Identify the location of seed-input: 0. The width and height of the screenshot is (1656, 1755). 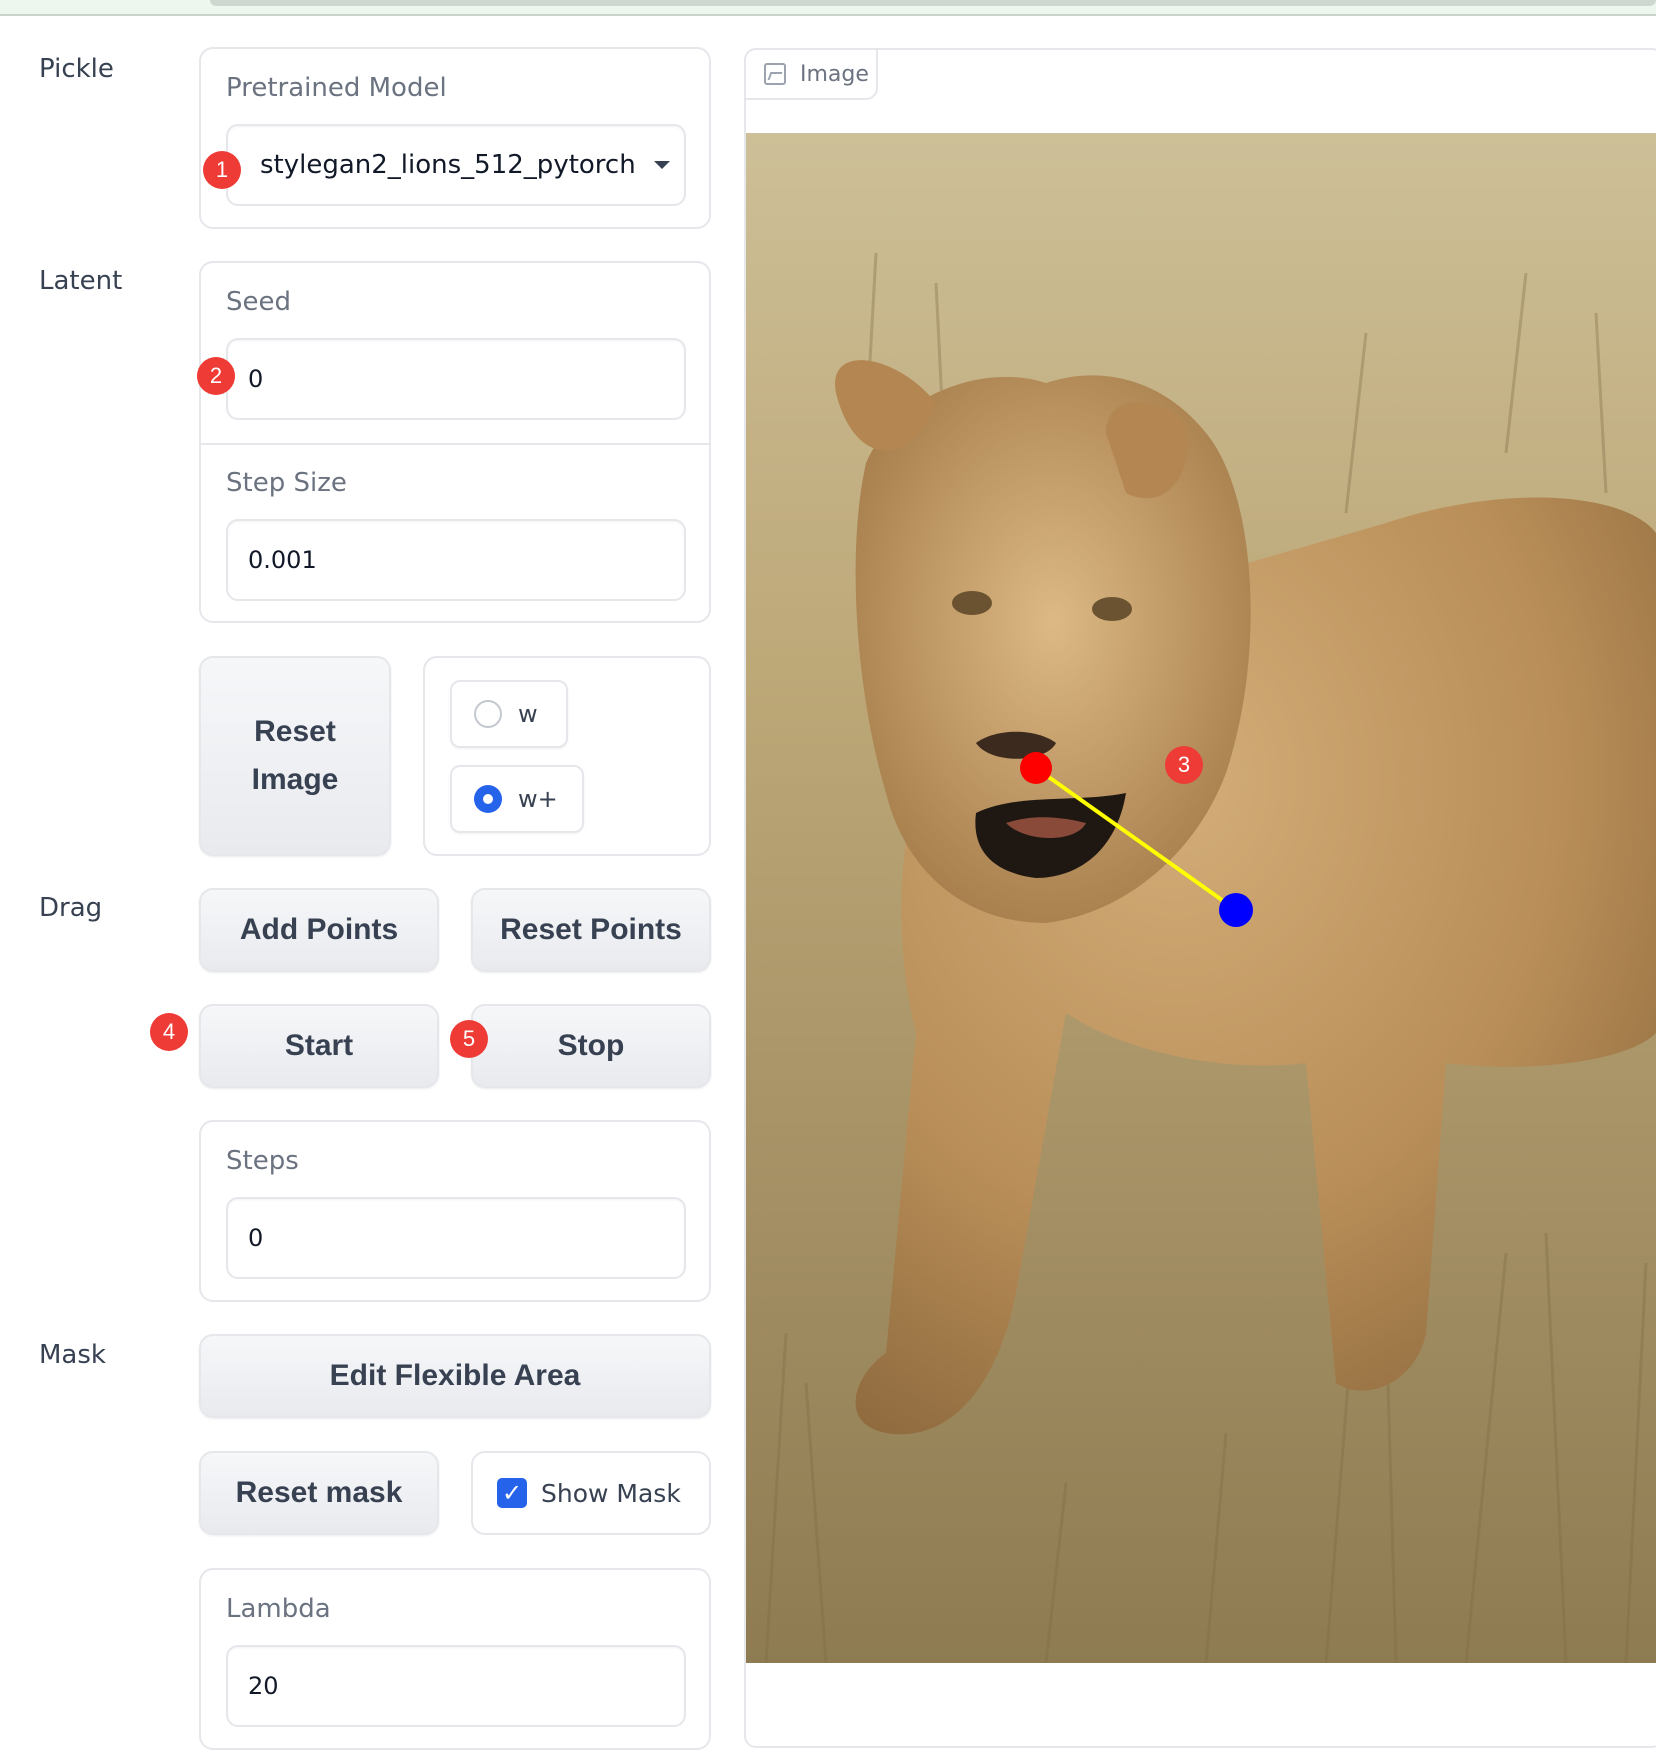
(456, 379).